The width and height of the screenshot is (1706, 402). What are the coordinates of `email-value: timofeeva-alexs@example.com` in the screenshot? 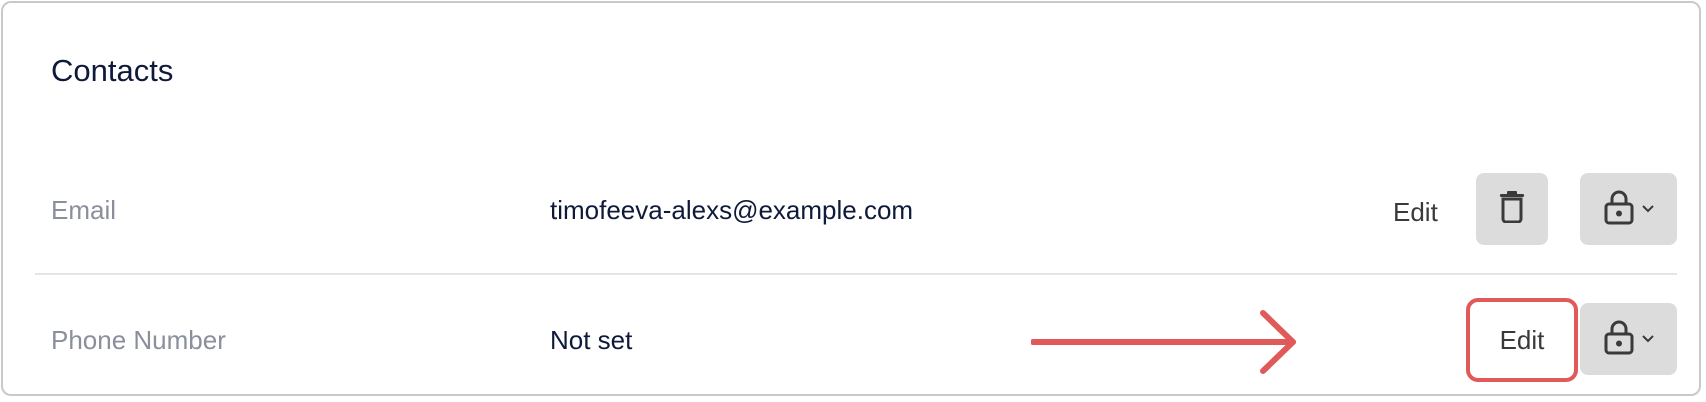 It's located at (732, 210).